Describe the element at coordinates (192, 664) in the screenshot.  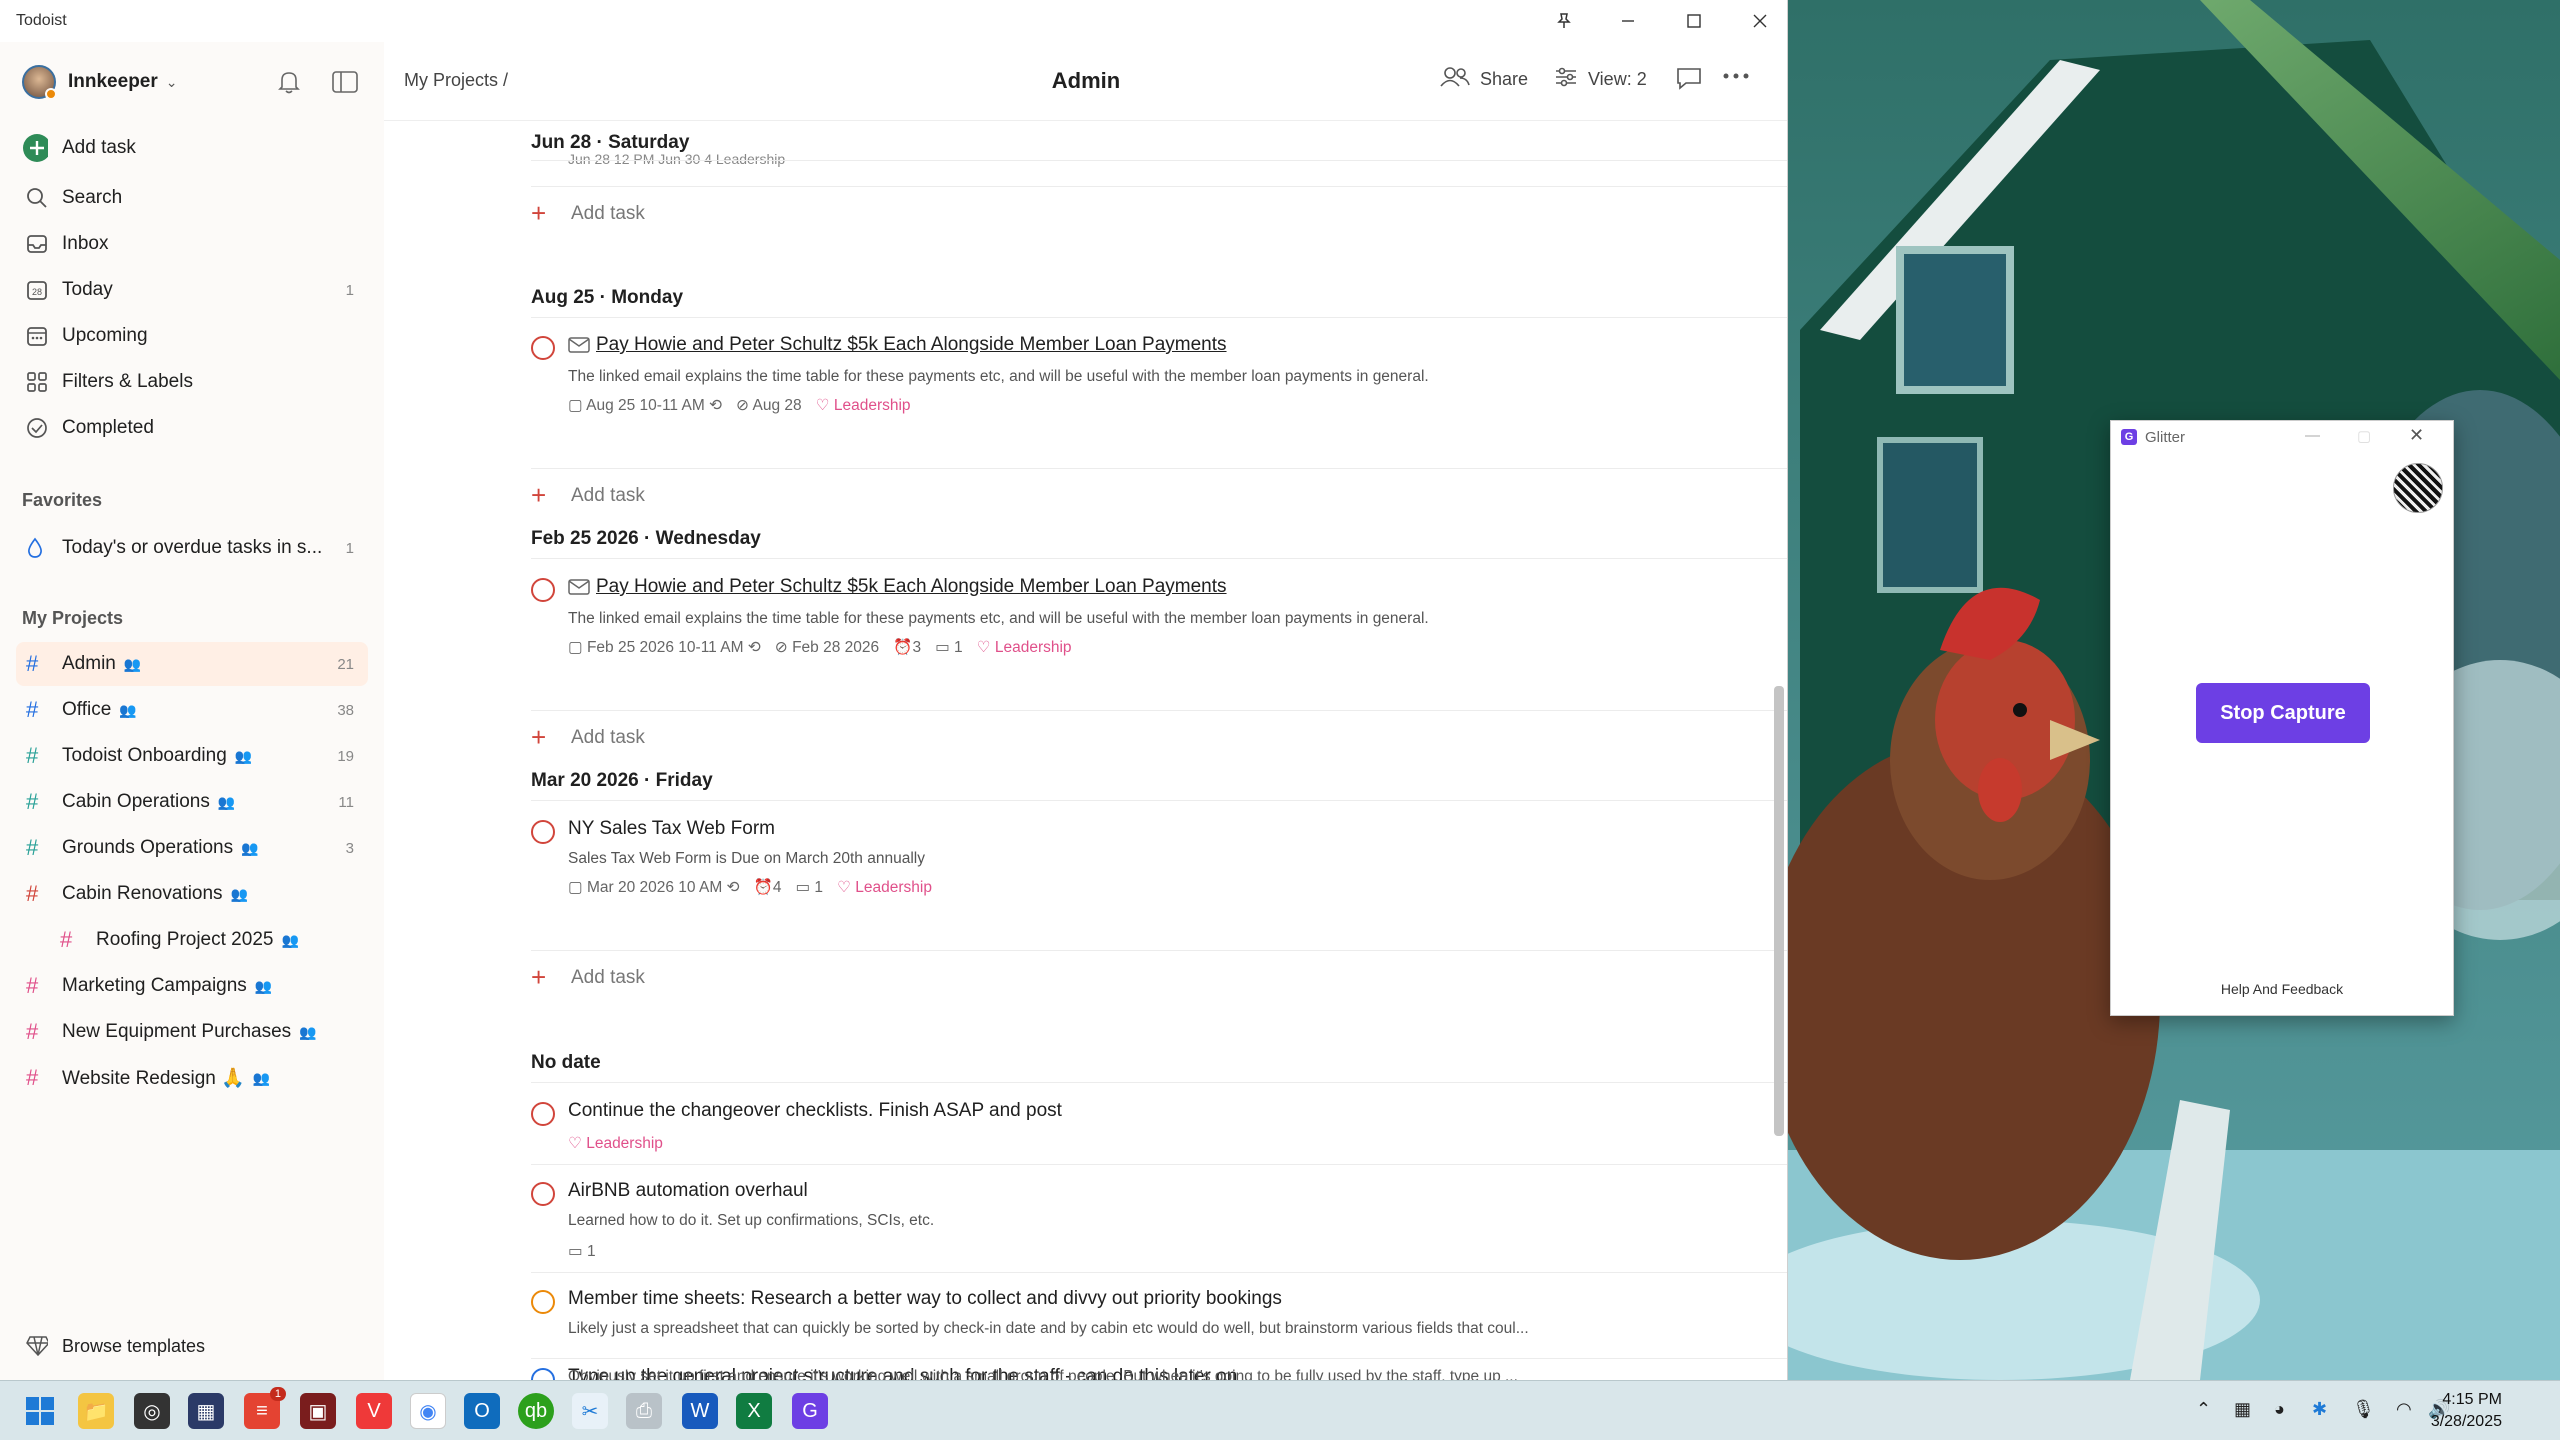
I see `sidebar-item-project-admin: # Admin 👥 21` at that location.